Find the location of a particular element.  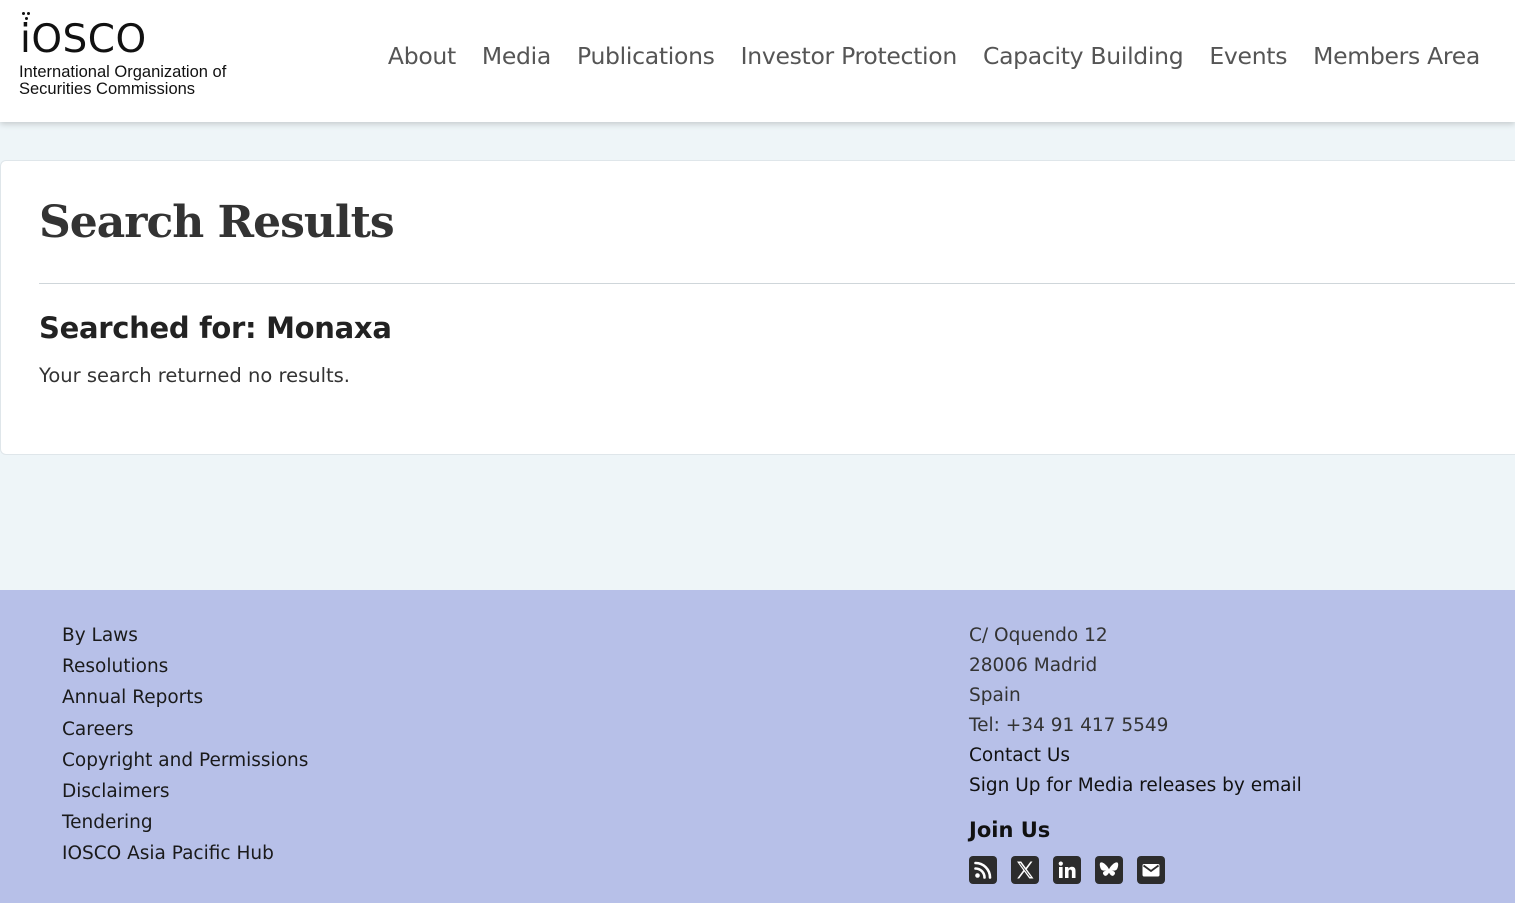

address-city: 28006 Madrid is located at coordinates (1033, 665).